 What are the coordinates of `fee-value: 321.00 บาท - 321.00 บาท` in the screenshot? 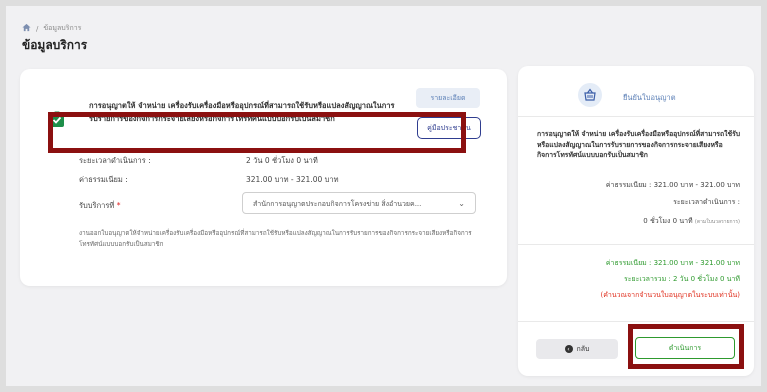 It's located at (292, 179).